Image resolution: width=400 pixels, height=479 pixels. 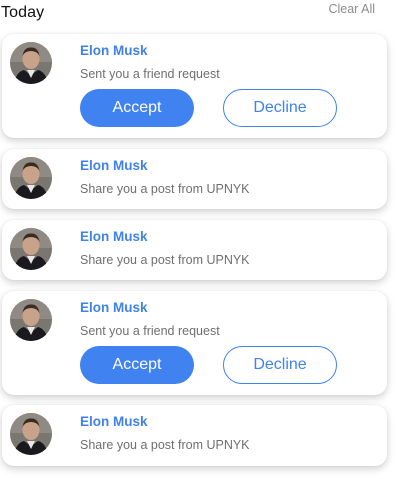 I want to click on notifications-header: Today Clear All, so click(x=200, y=14).